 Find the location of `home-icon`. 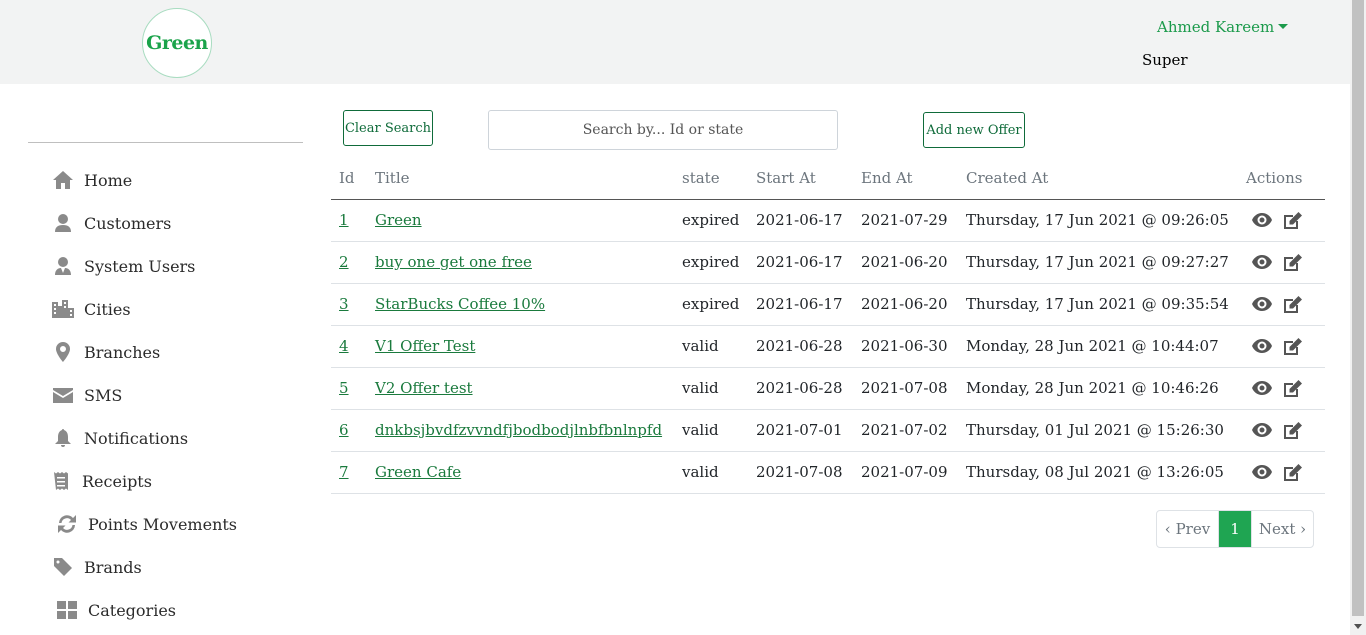

home-icon is located at coordinates (63, 180).